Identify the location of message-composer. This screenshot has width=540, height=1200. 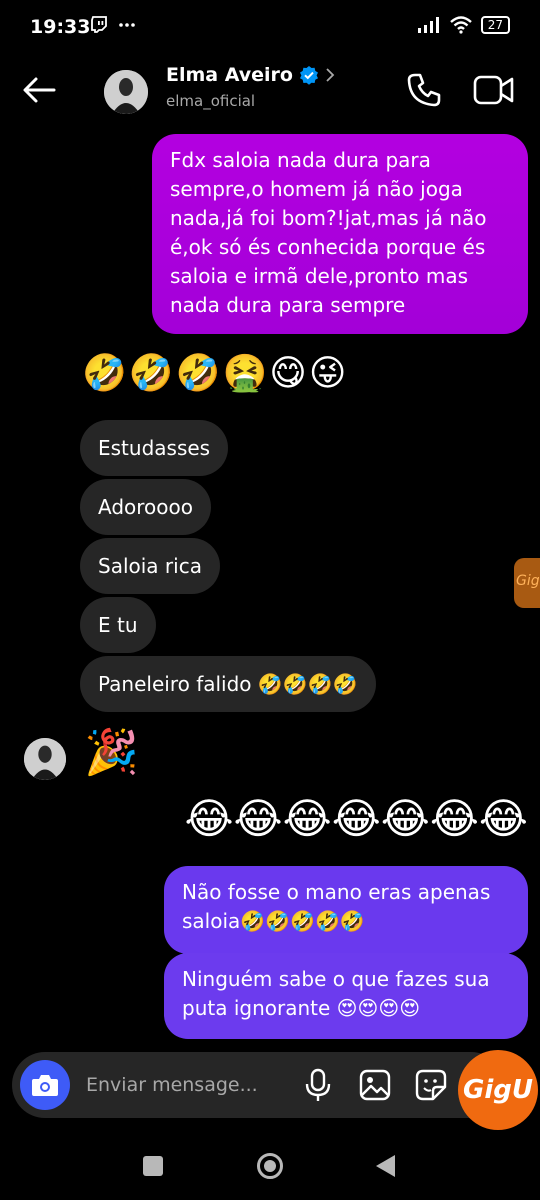
(258, 1085).